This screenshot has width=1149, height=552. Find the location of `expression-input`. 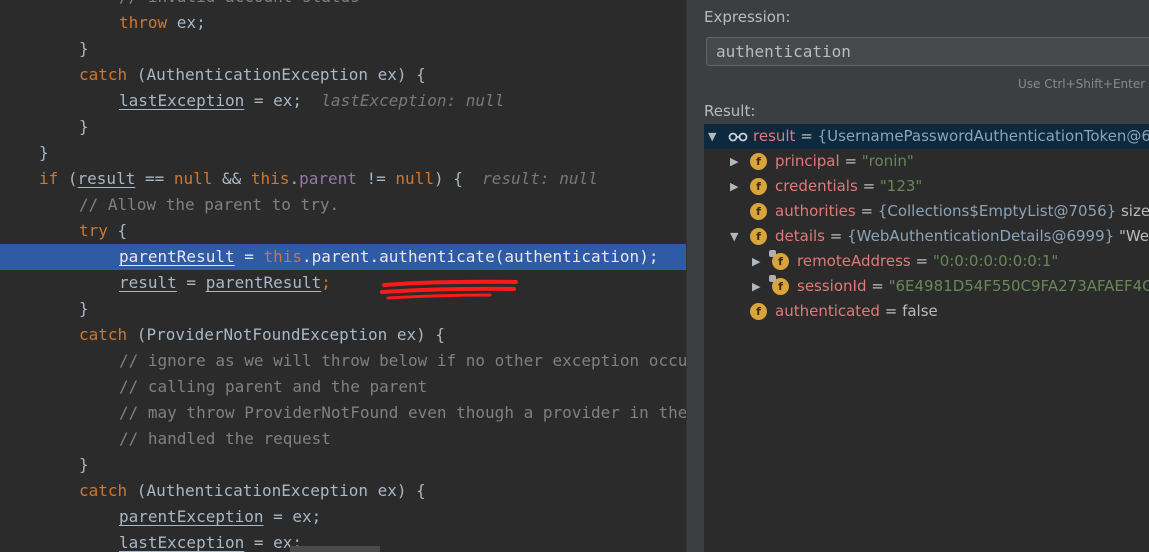

expression-input is located at coordinates (927, 51).